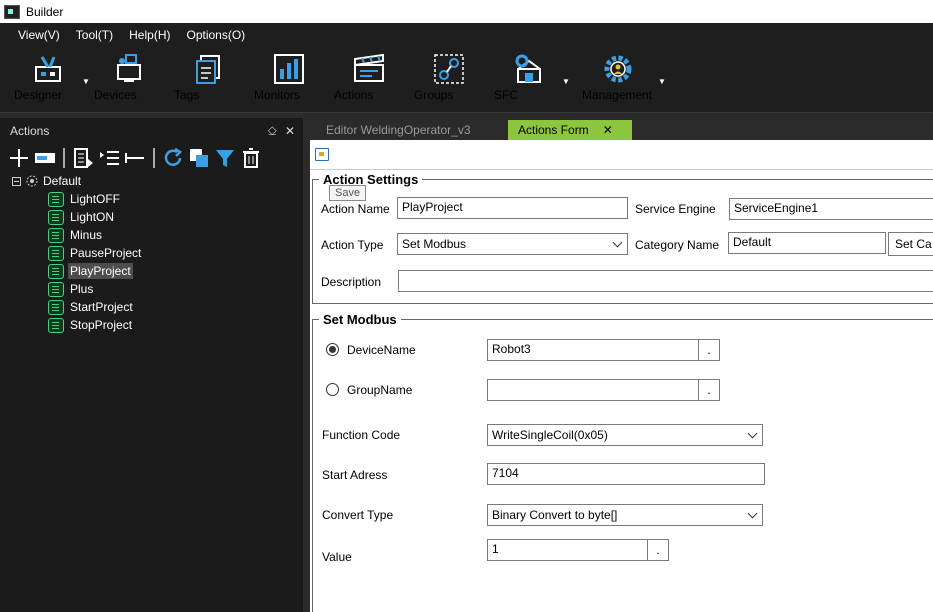 The image size is (933, 612). Describe the element at coordinates (289, 69) in the screenshot. I see `monitors-icon` at that location.